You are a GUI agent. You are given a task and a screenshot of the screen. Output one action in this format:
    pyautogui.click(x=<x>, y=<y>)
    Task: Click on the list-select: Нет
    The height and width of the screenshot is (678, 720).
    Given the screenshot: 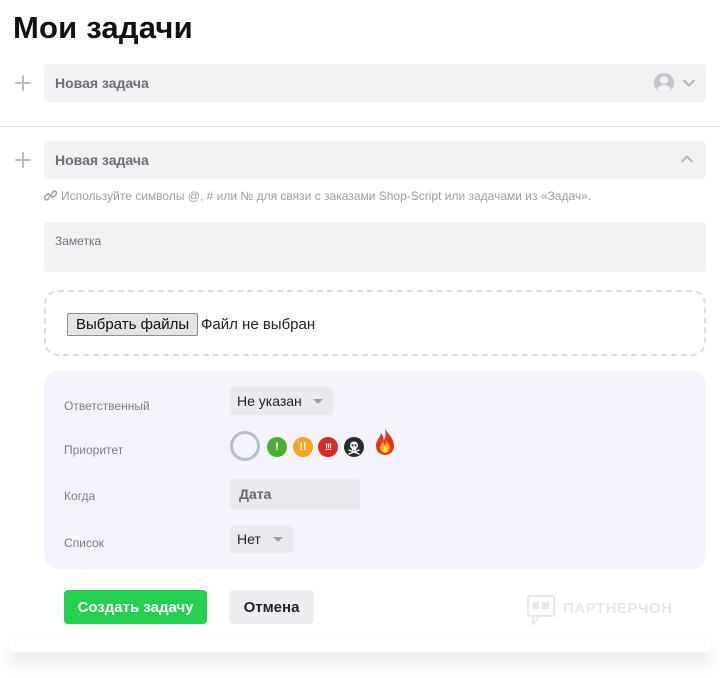 What is the action you would take?
    pyautogui.click(x=261, y=539)
    